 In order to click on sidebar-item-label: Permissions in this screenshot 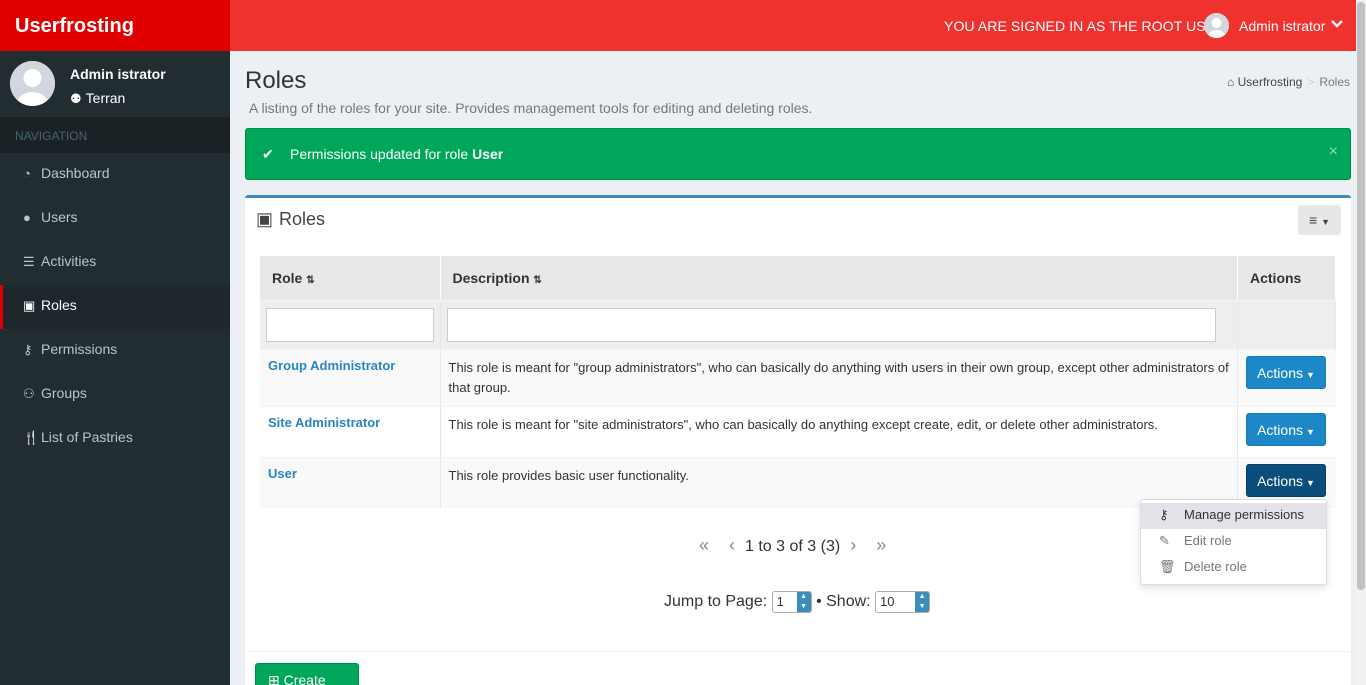, I will do `click(79, 349)`.